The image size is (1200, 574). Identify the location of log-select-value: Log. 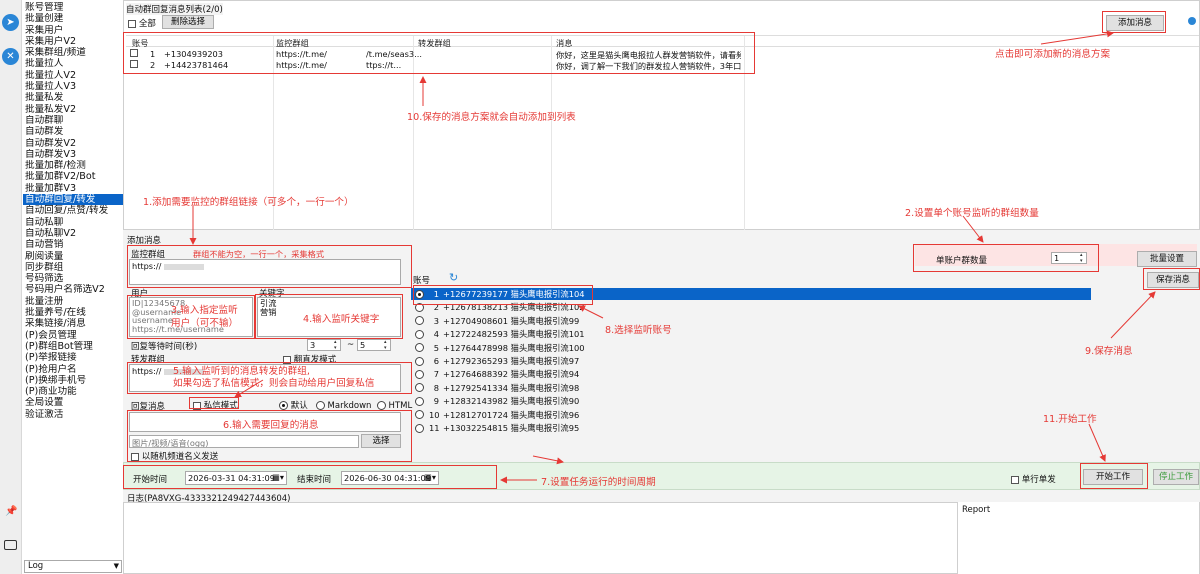
(36, 566).